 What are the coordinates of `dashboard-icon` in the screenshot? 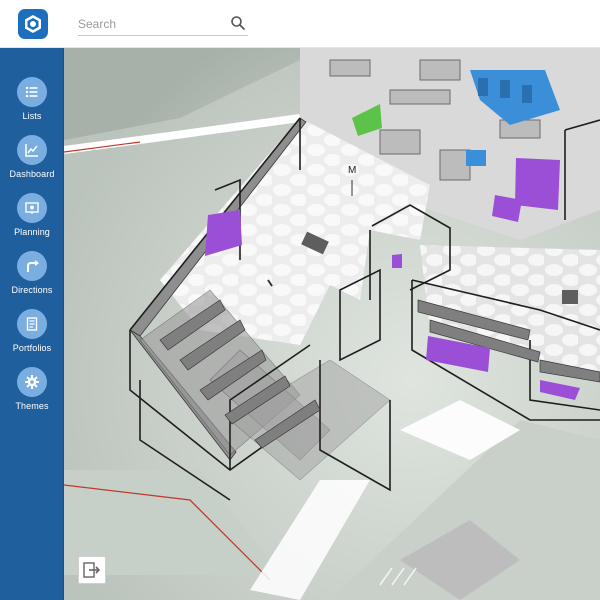 It's located at (32, 150).